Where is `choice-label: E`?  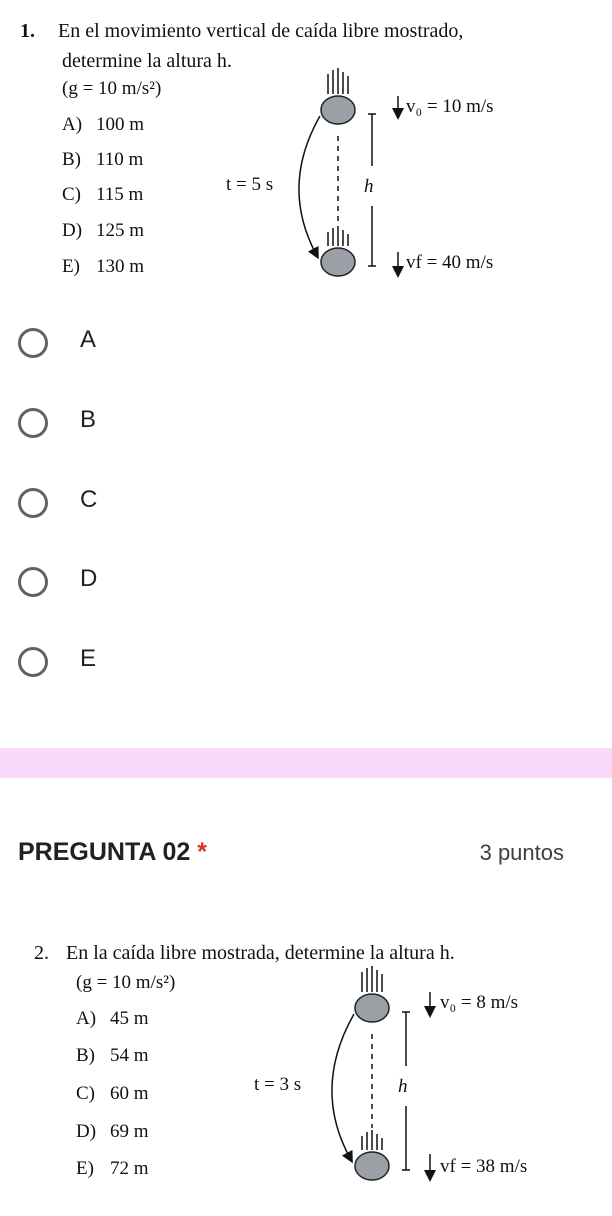 choice-label: E is located at coordinates (88, 658).